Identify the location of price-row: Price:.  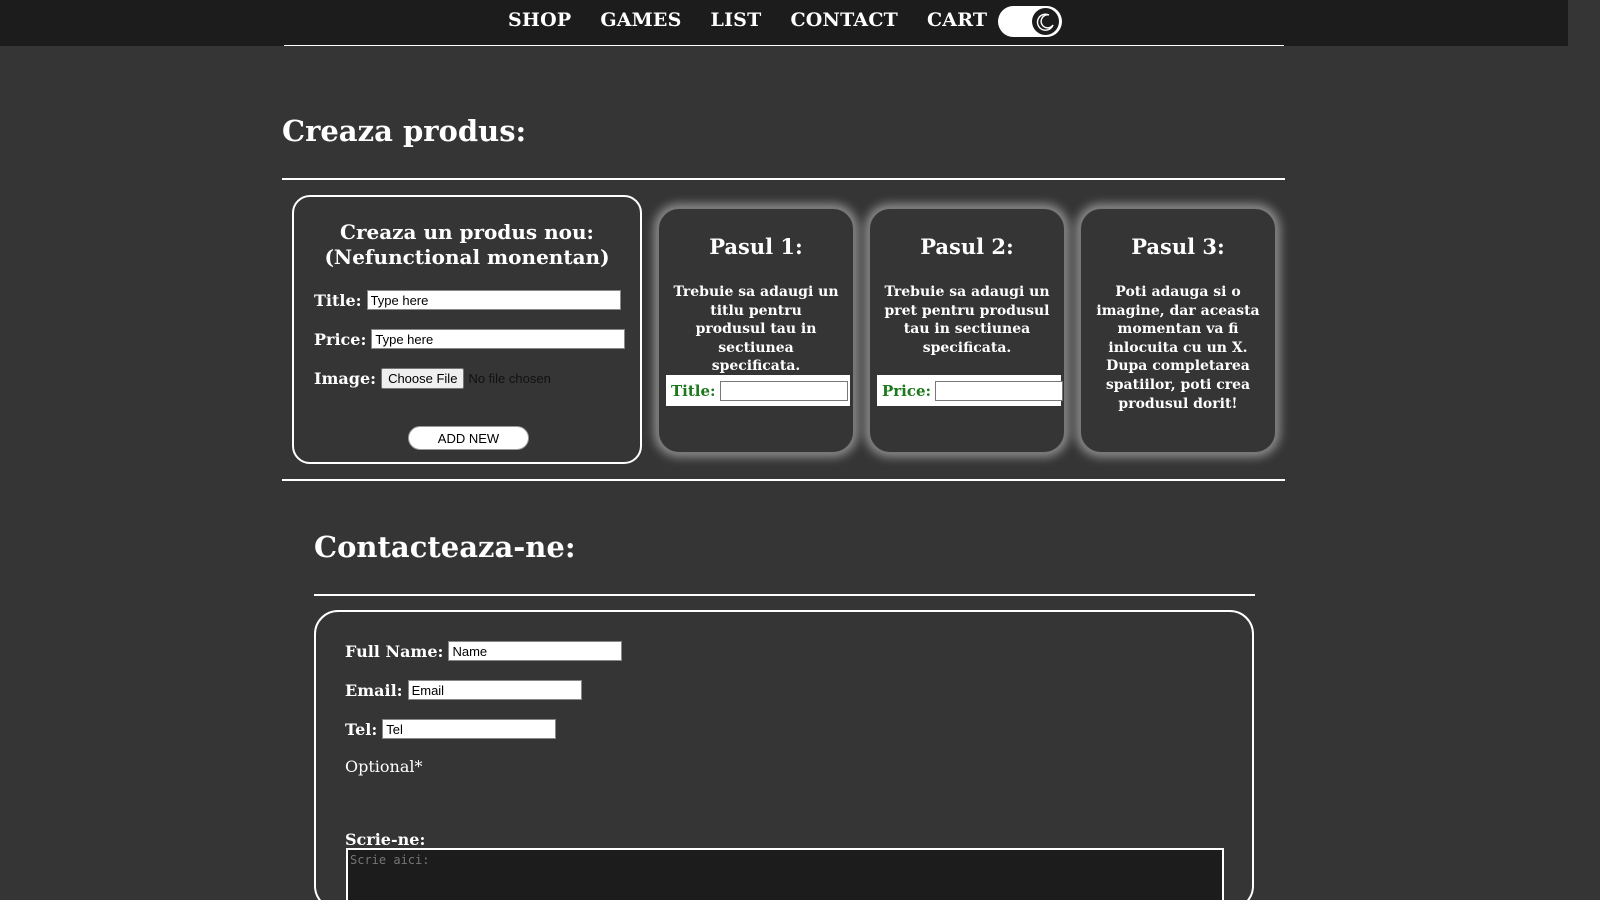
(470, 339).